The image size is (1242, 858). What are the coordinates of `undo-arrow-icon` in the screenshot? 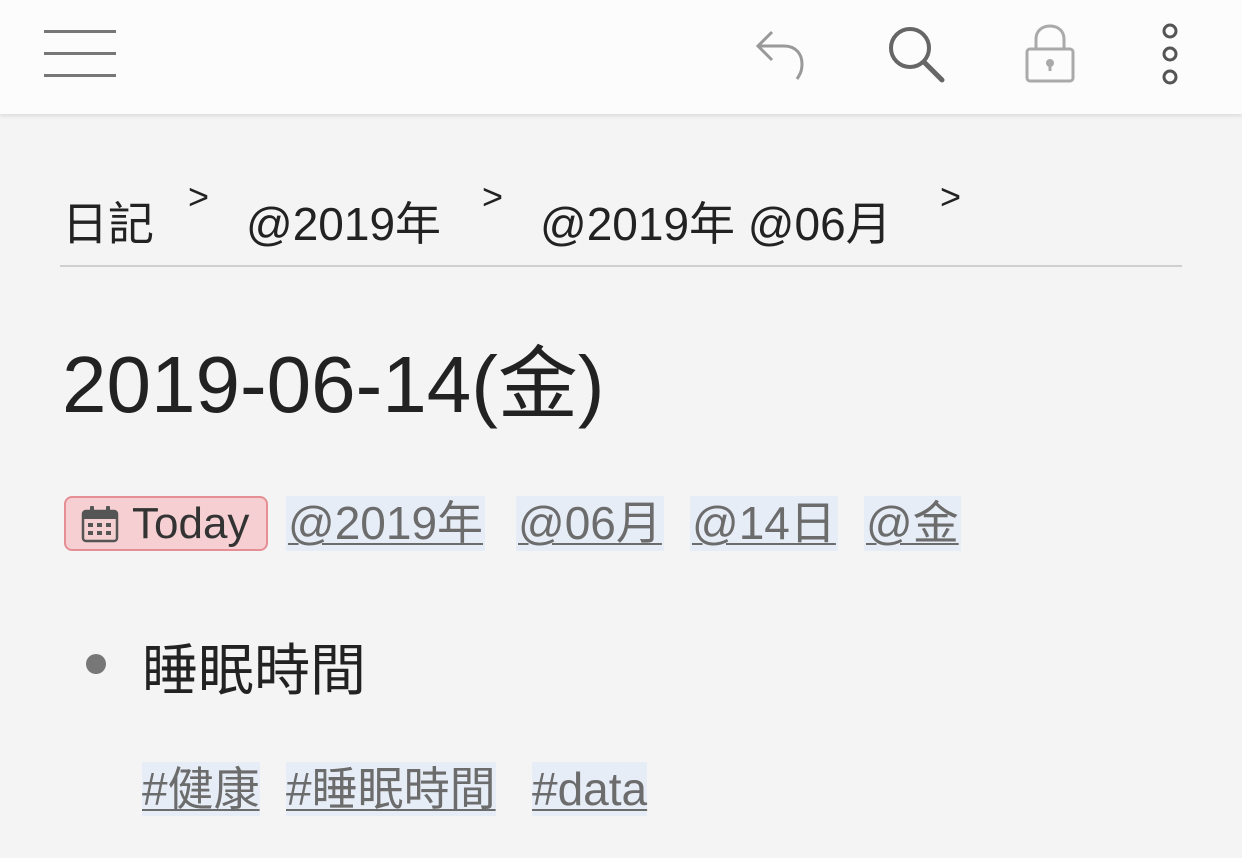 It's located at (779, 55).